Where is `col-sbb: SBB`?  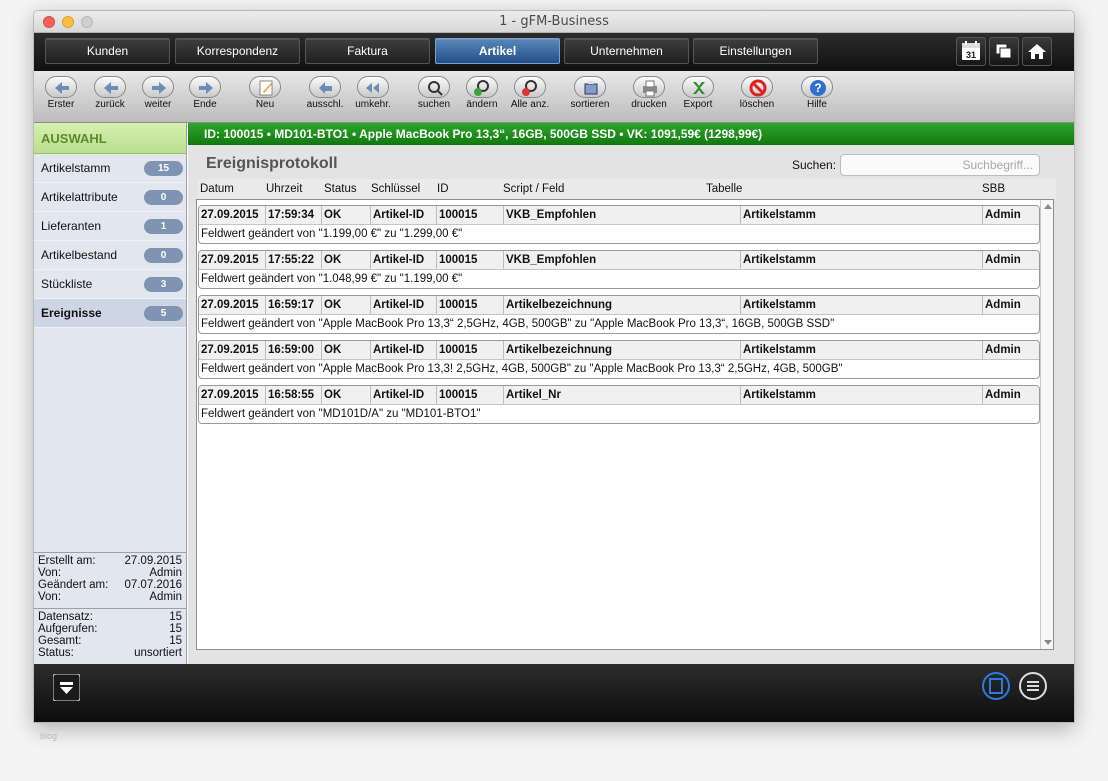
col-sbb: SBB is located at coordinates (993, 189).